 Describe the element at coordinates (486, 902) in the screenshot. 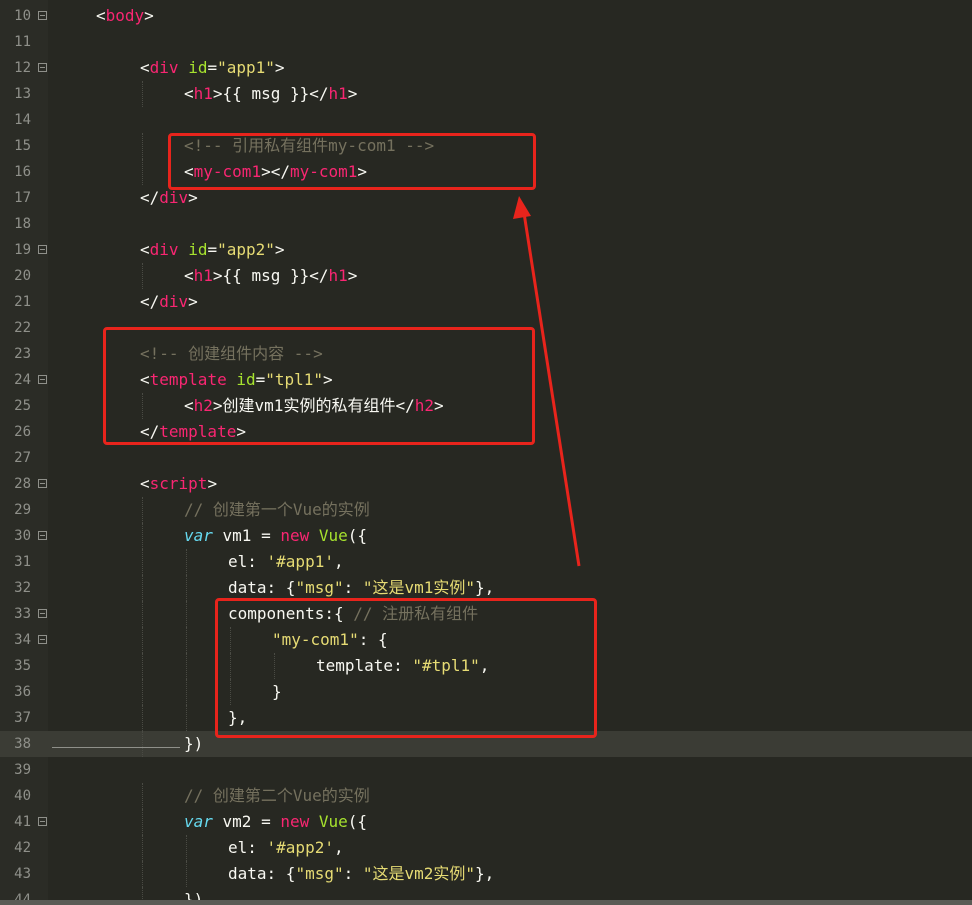

I see `horizontal-scrollbar` at that location.